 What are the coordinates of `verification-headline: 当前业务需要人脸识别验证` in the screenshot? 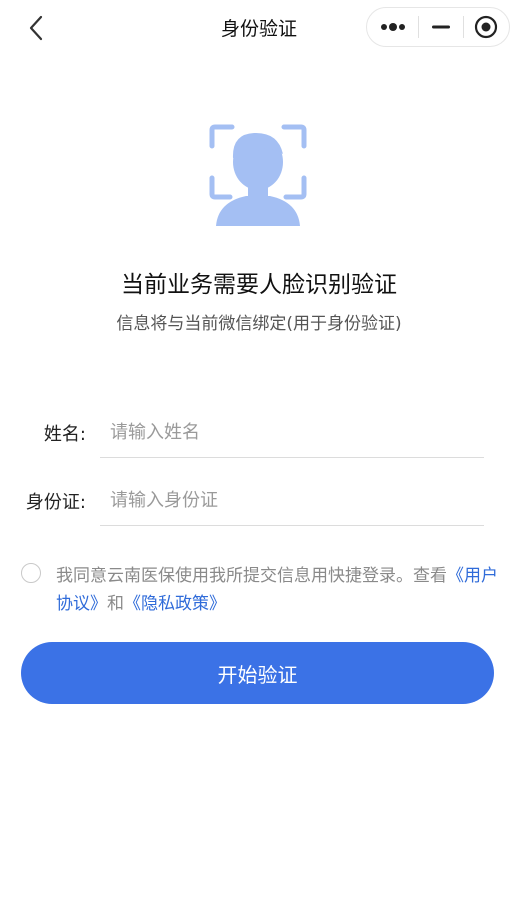 It's located at (259, 285).